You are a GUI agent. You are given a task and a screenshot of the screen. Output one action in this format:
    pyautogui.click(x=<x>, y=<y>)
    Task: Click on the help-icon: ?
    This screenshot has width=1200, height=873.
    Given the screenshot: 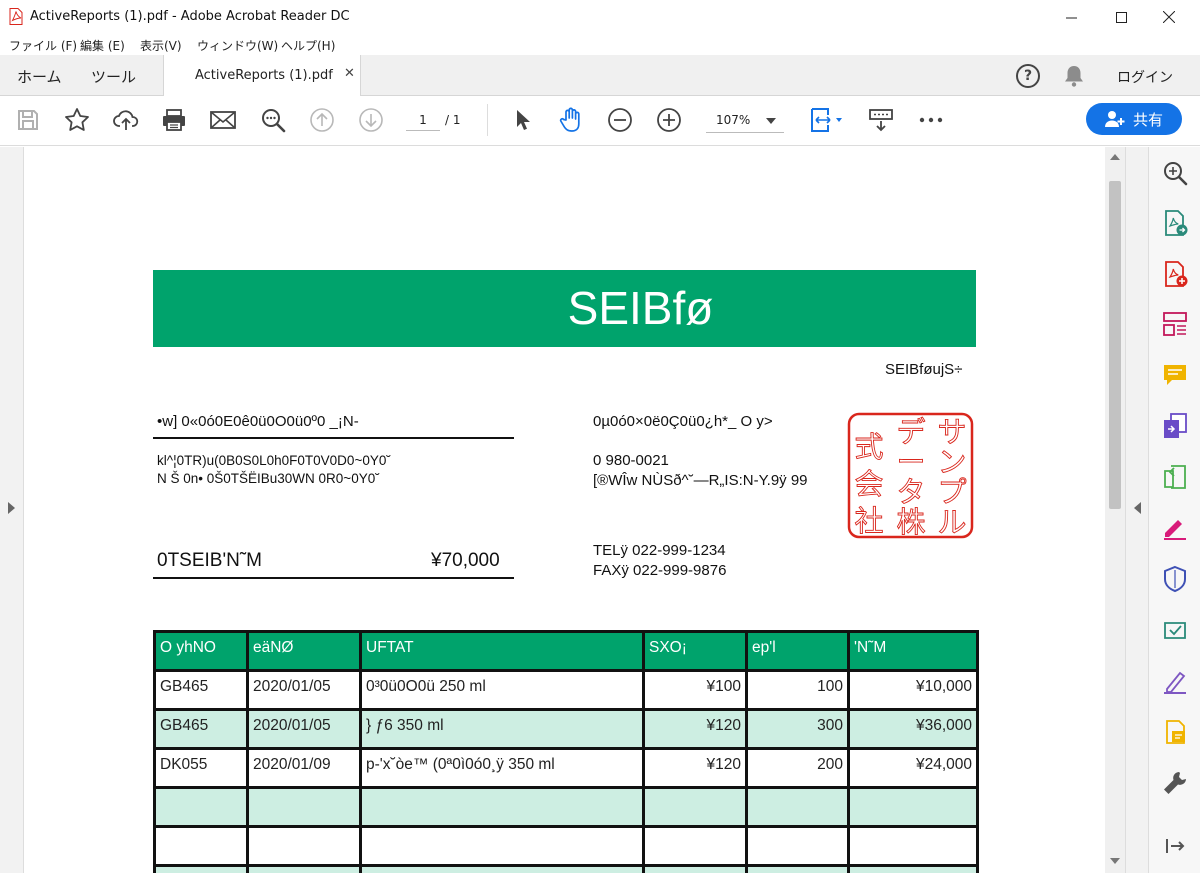 What is the action you would take?
    pyautogui.click(x=1028, y=76)
    